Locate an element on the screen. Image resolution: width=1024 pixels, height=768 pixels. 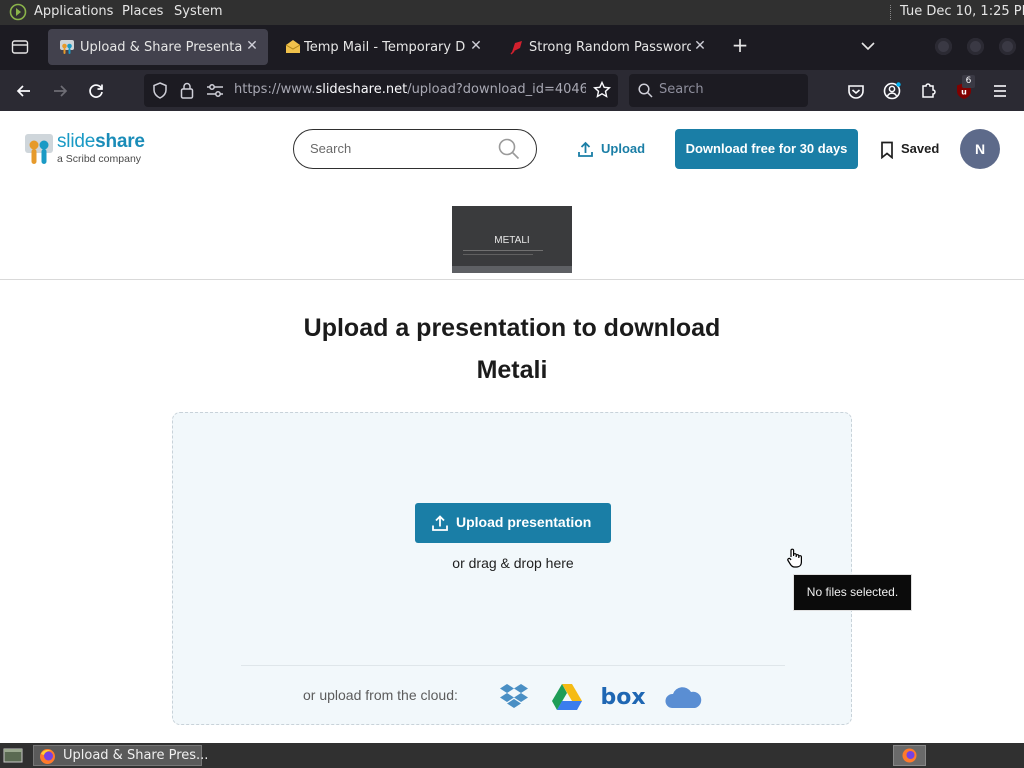
no-files-tooltip: No files selected. is located at coordinates (852, 592).